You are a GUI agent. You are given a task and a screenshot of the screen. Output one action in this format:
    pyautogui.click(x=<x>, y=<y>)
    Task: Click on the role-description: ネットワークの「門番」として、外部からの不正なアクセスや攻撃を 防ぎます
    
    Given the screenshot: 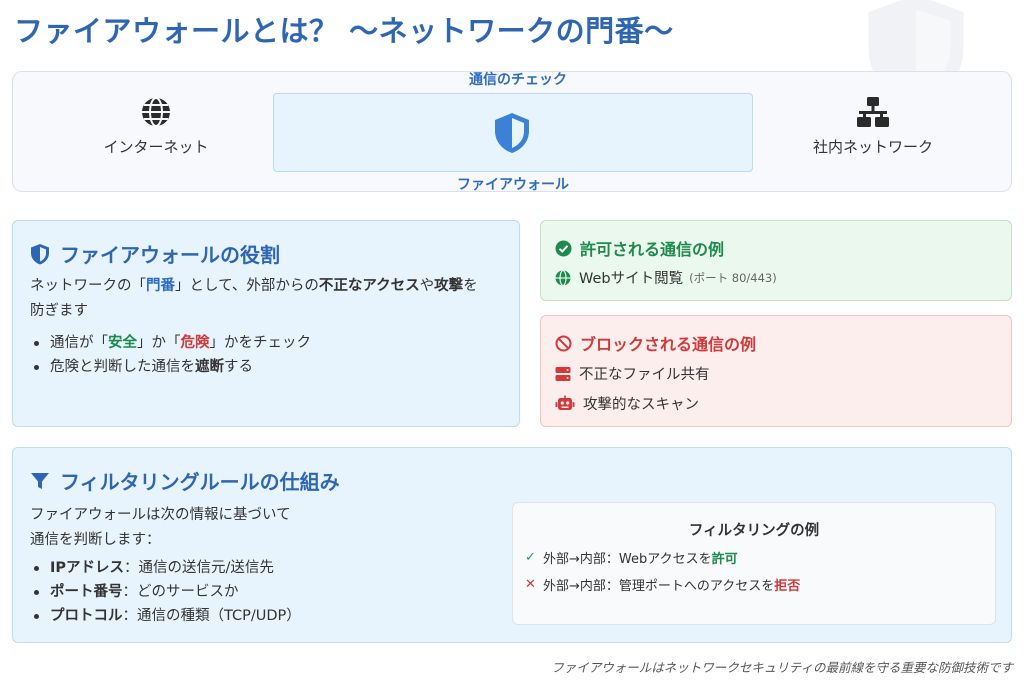 What is the action you would take?
    pyautogui.click(x=254, y=298)
    